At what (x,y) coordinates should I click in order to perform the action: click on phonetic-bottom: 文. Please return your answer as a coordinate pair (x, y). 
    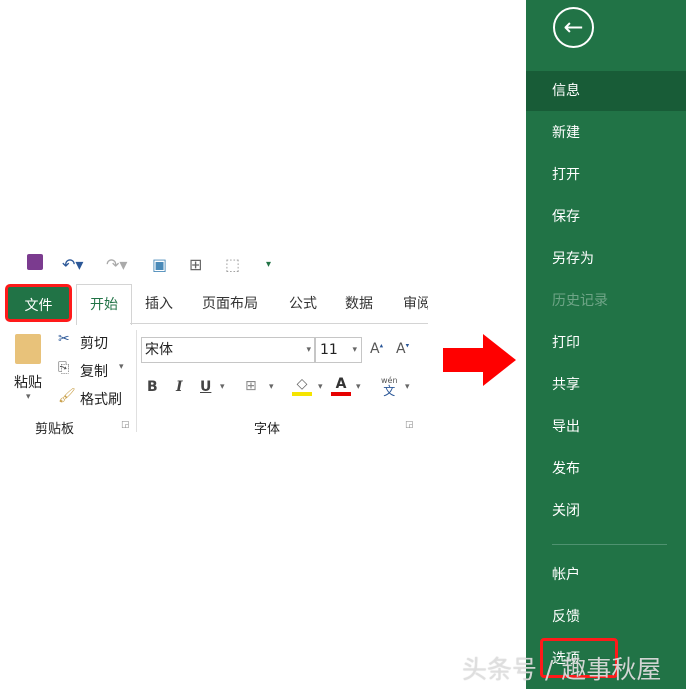
    Looking at the image, I should click on (389, 391).